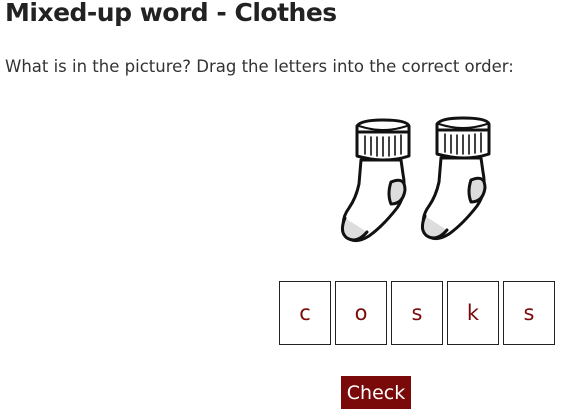  I want to click on letter-tile: k, so click(473, 313).